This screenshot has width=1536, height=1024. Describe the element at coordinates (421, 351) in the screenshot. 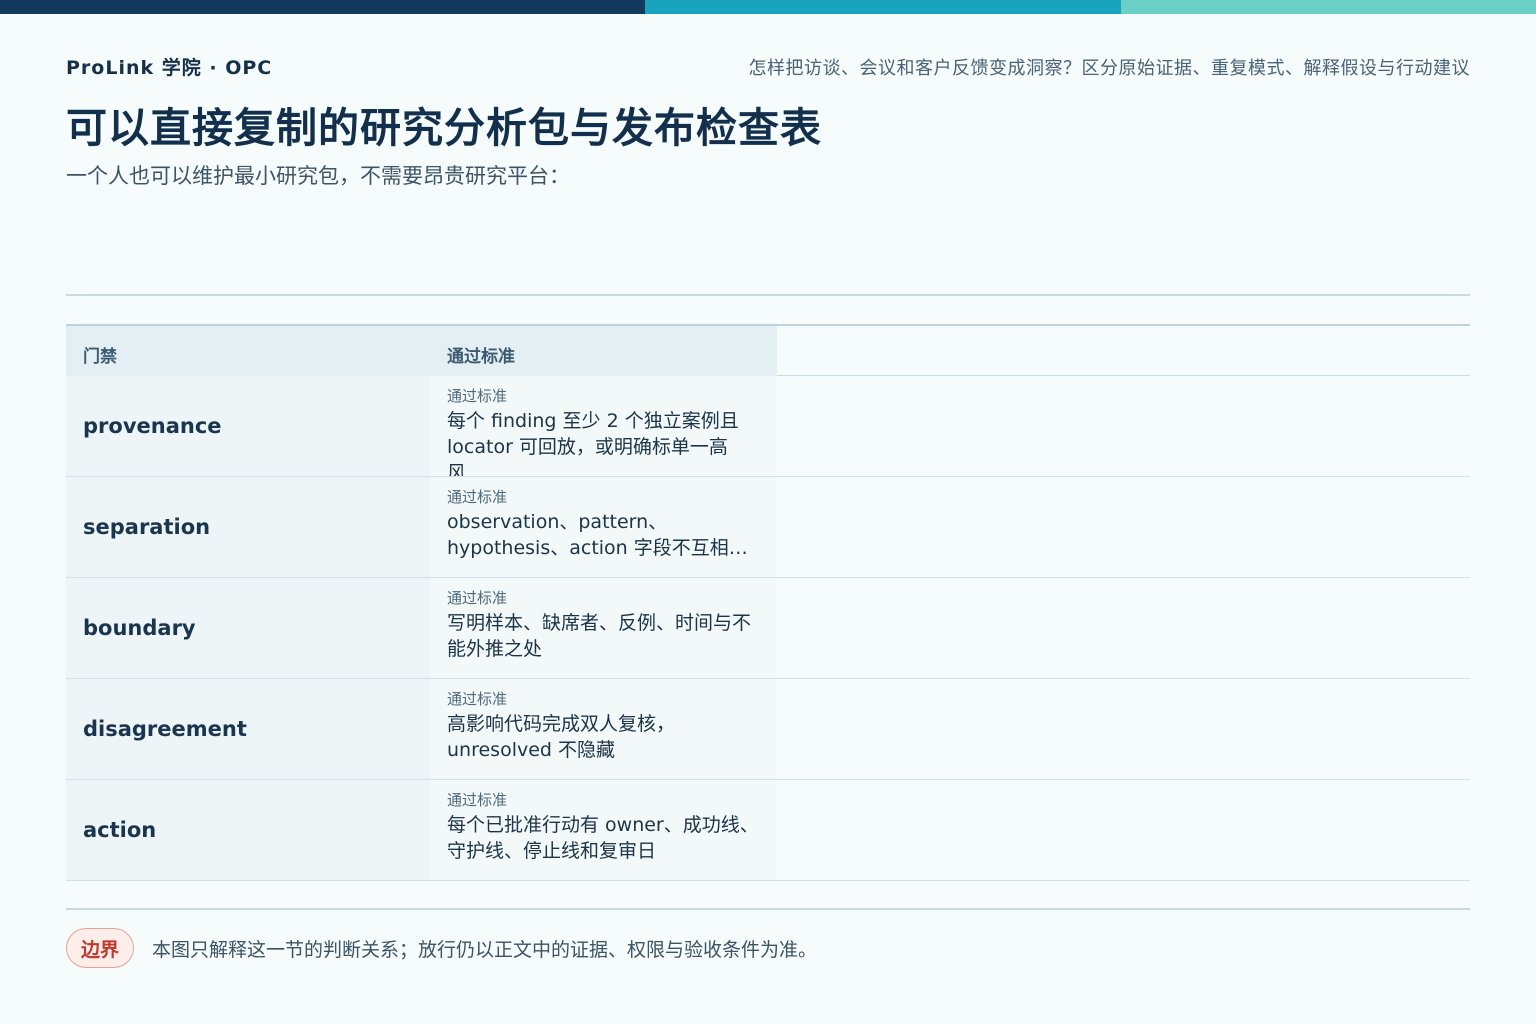

I see `table-header-background` at that location.